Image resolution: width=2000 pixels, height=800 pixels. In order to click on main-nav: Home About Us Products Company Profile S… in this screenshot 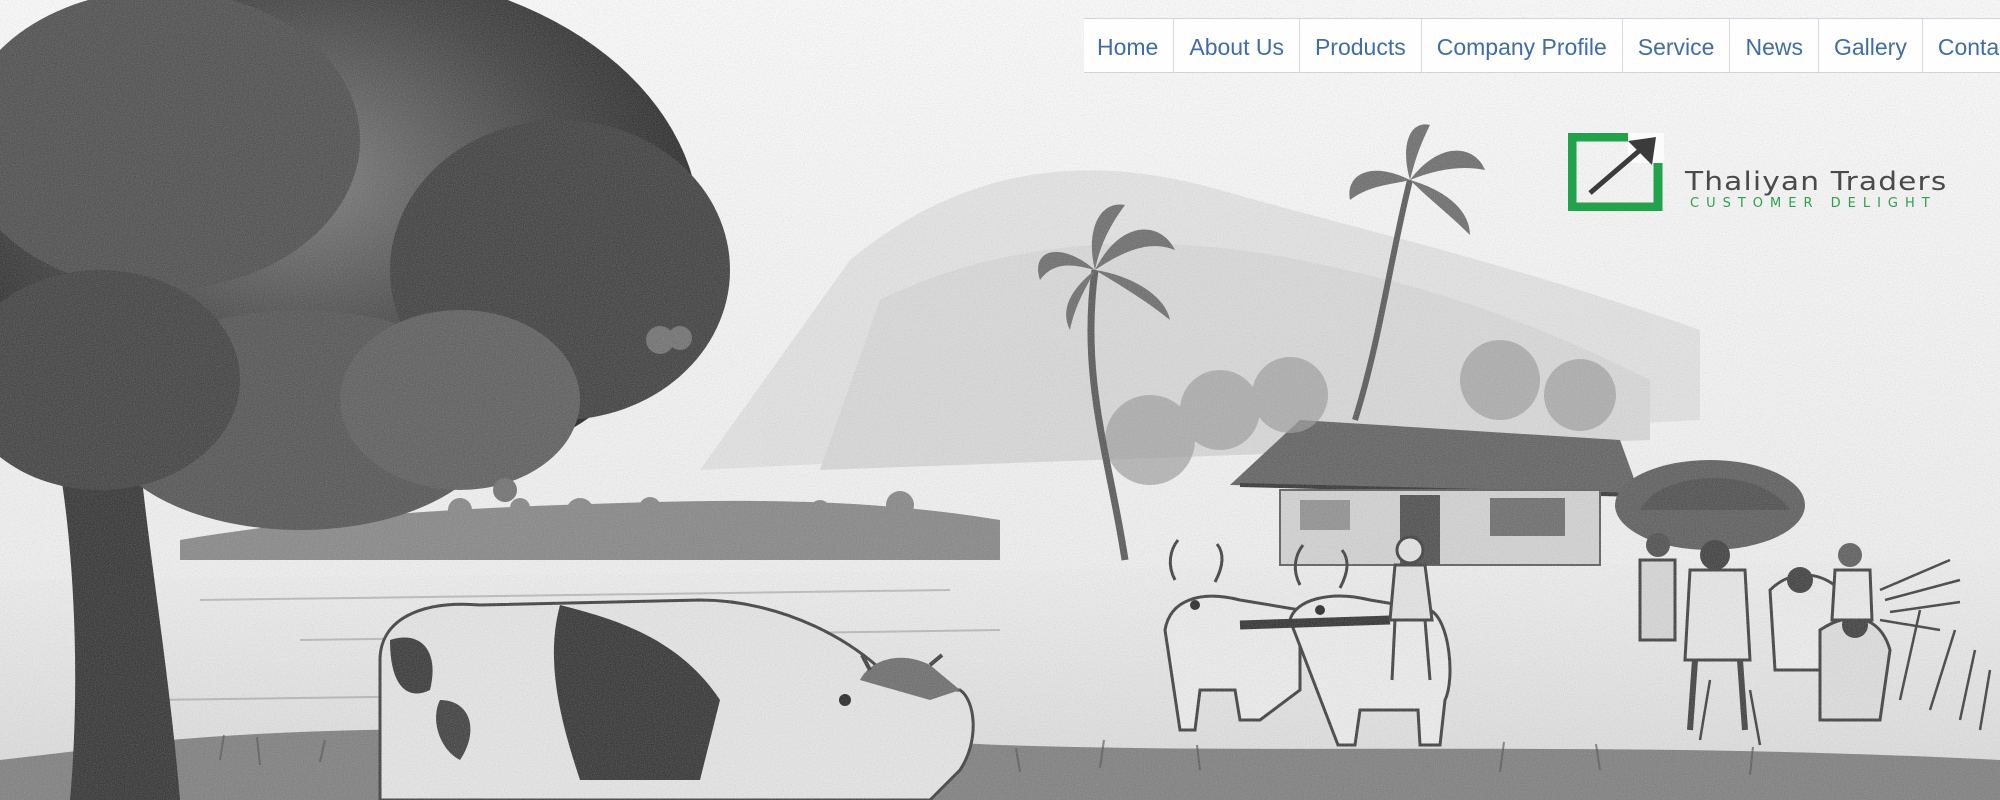, I will do `click(1542, 45)`.